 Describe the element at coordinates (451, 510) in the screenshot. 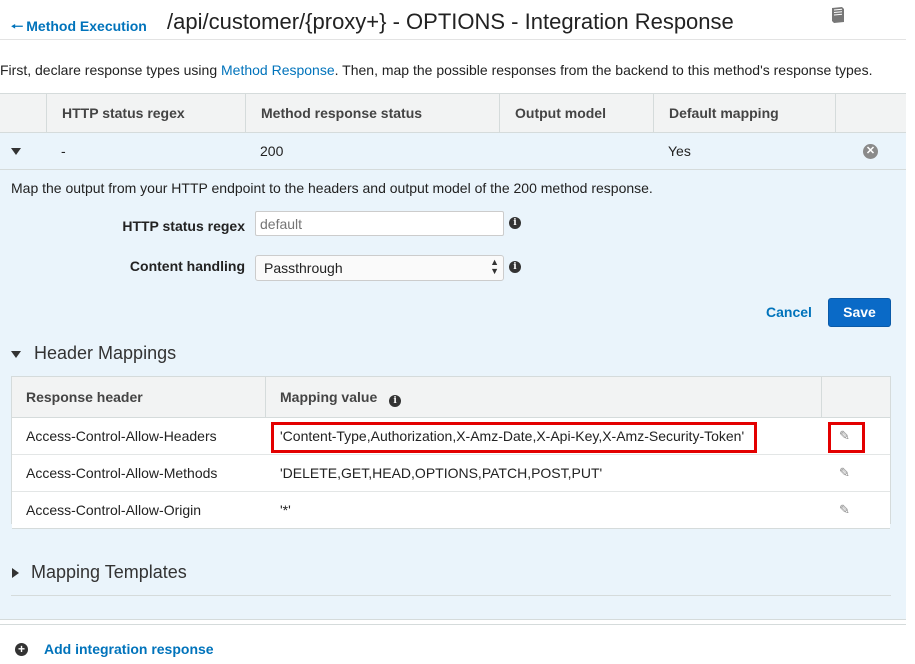

I see `table-row: Access-Control-Allow-Origin '*' ✎` at that location.